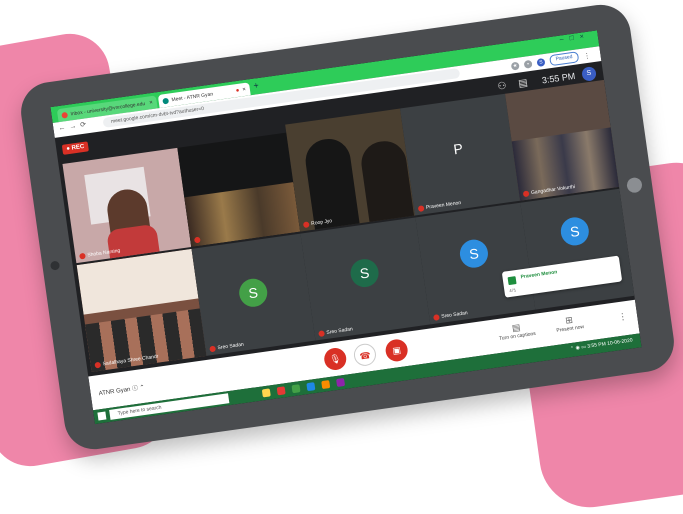 This screenshot has width=683, height=514. I want to click on tablet-camera-dot, so click(55, 265).